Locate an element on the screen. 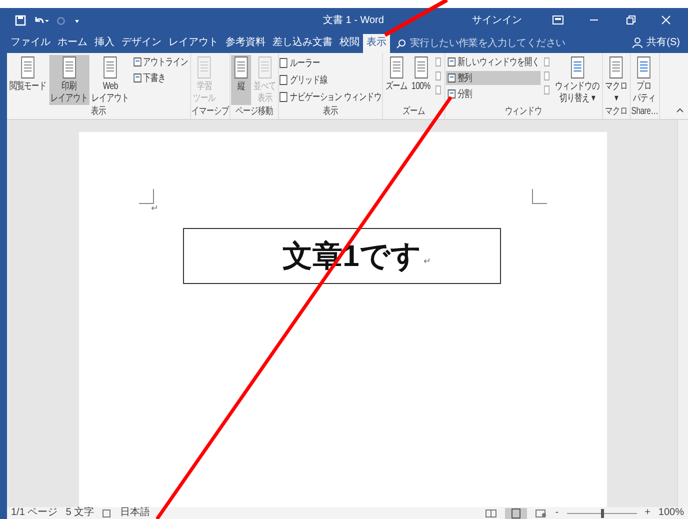 The image size is (688, 519). ribbon-small-button: アウトライン is located at coordinates (160, 62).